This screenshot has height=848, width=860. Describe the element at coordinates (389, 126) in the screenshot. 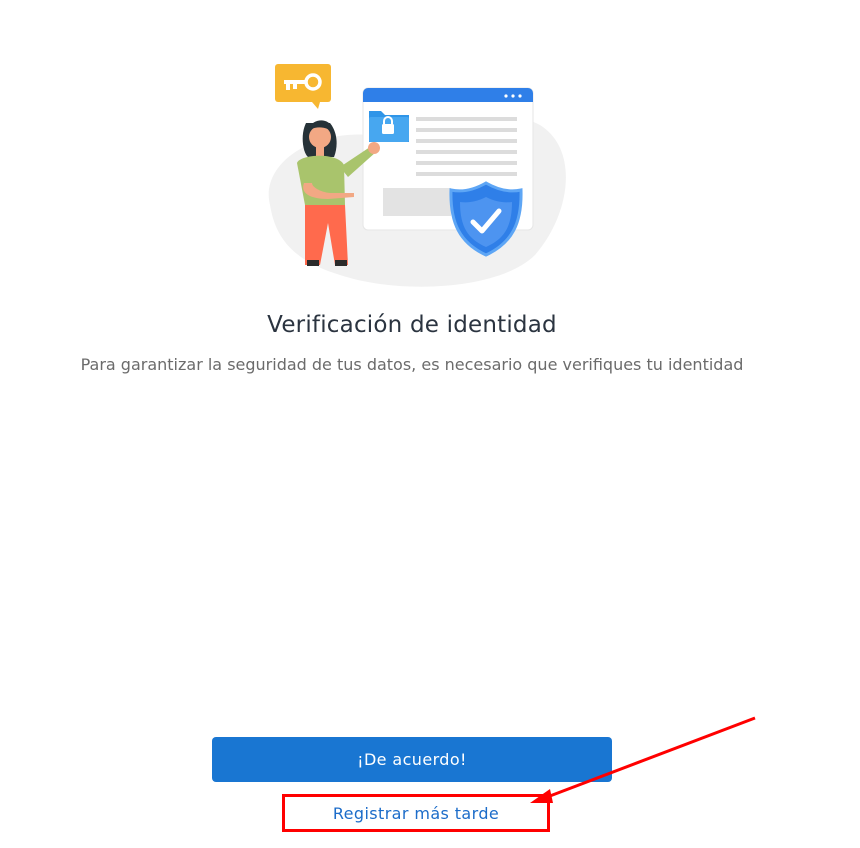

I see `folder-lock-icon` at that location.